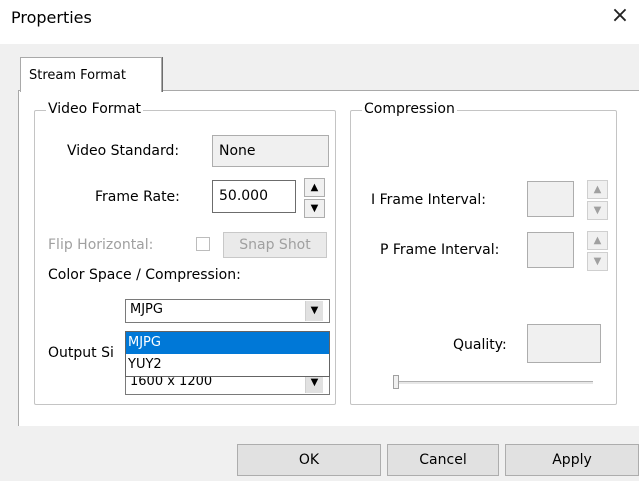  What do you see at coordinates (51, 17) in the screenshot?
I see `window-title: Properties` at bounding box center [51, 17].